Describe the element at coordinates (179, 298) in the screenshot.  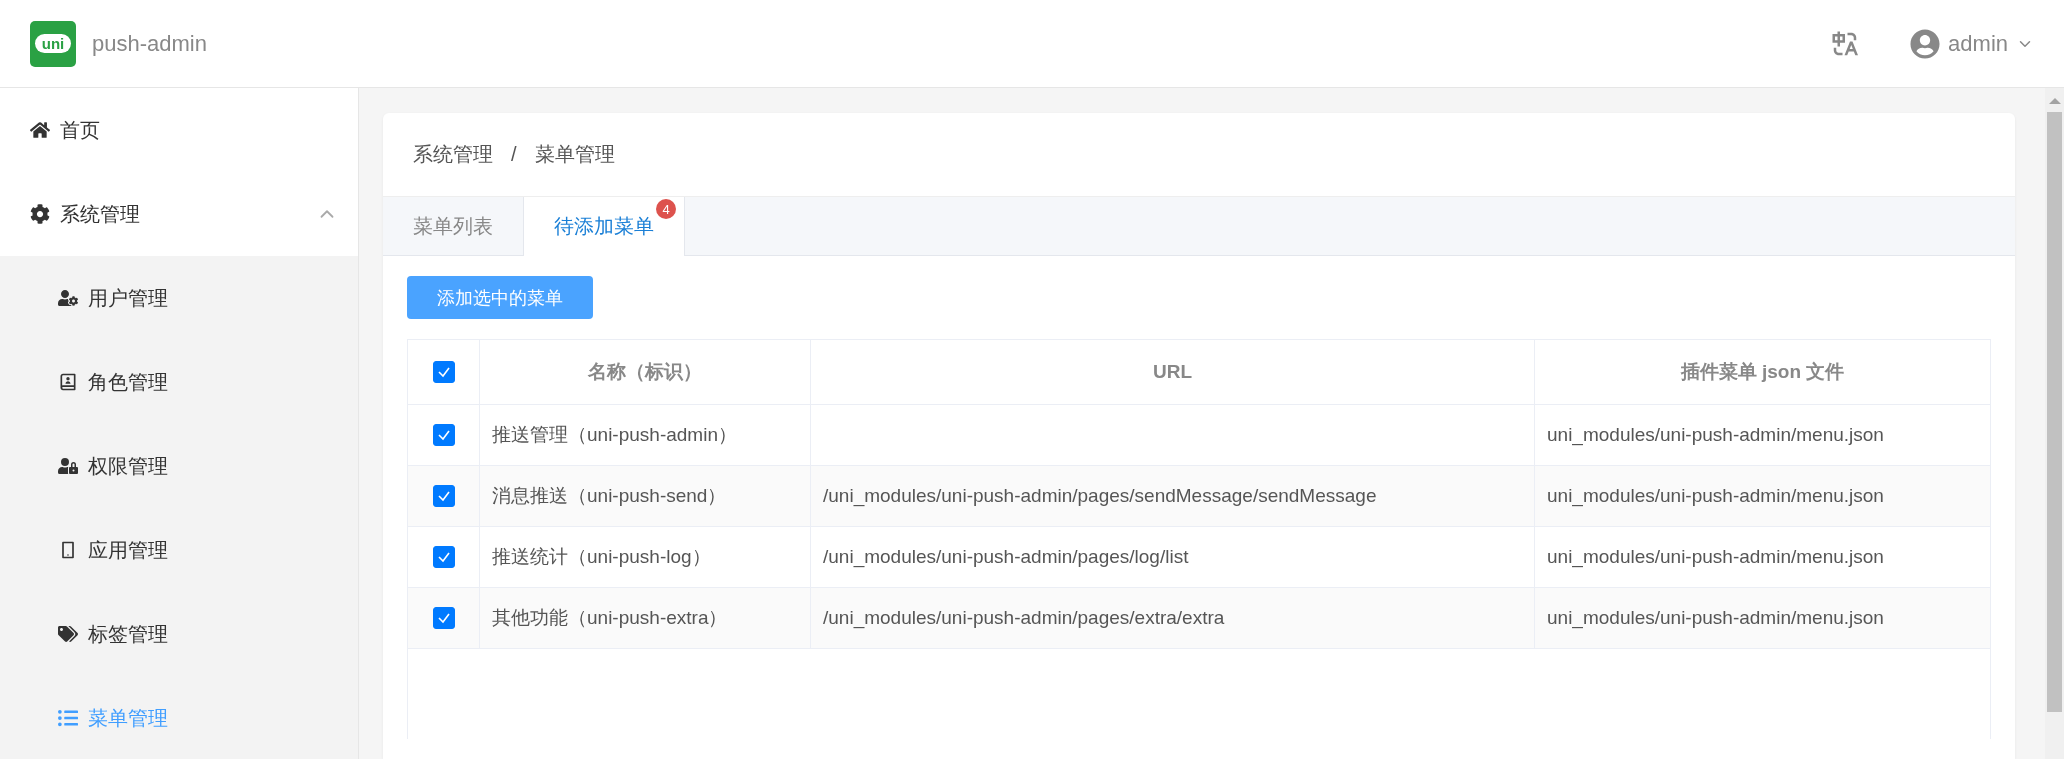
I see `sidebar-item: 用户管理` at that location.